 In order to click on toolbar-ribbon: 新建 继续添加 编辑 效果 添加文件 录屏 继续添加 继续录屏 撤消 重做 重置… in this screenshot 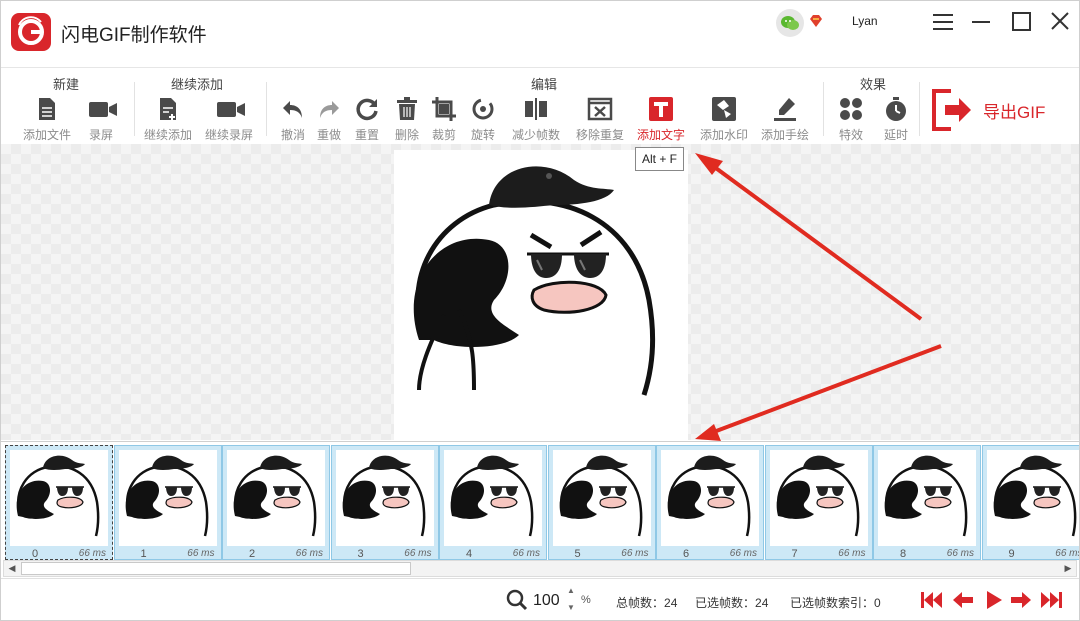, I will do `click(540, 105)`.